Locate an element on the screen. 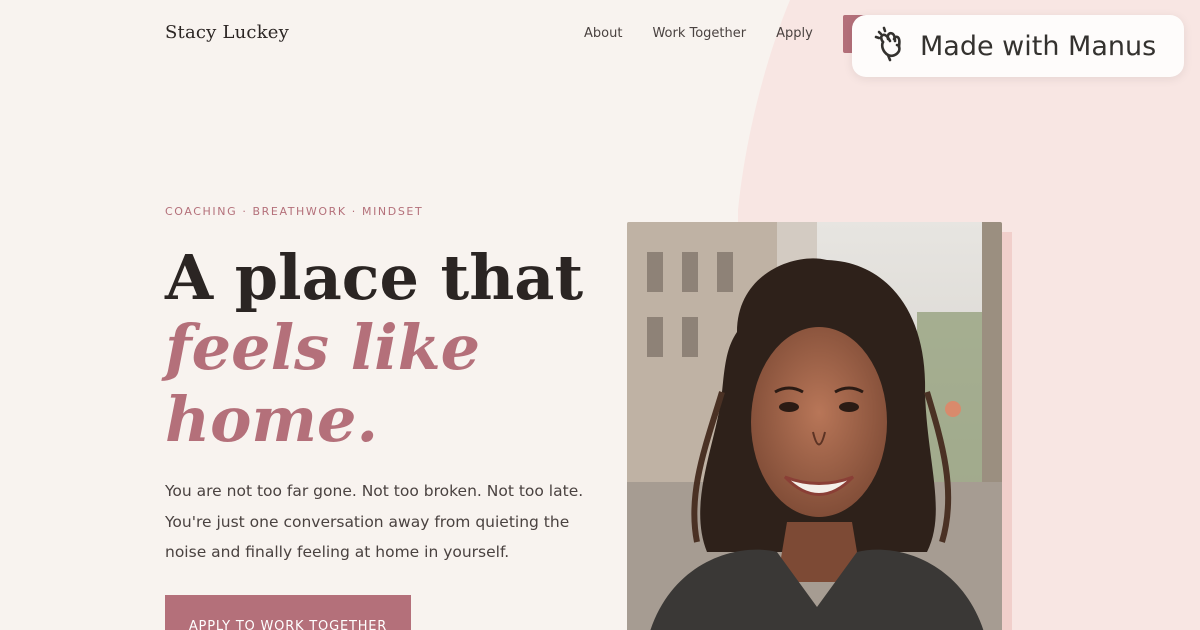 This screenshot has width=1200, height=630. nav-link-apply: Apply is located at coordinates (794, 33).